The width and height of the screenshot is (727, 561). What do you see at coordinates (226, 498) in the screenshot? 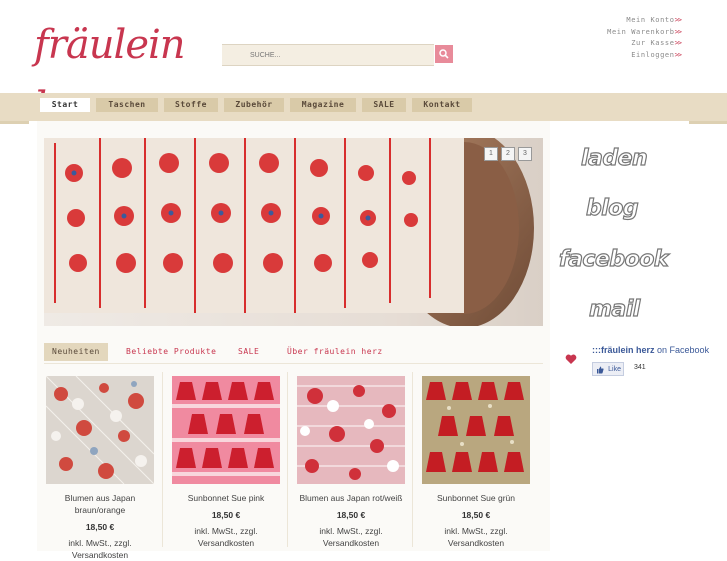
I see `product-name: Sunbonnet Sue pink` at bounding box center [226, 498].